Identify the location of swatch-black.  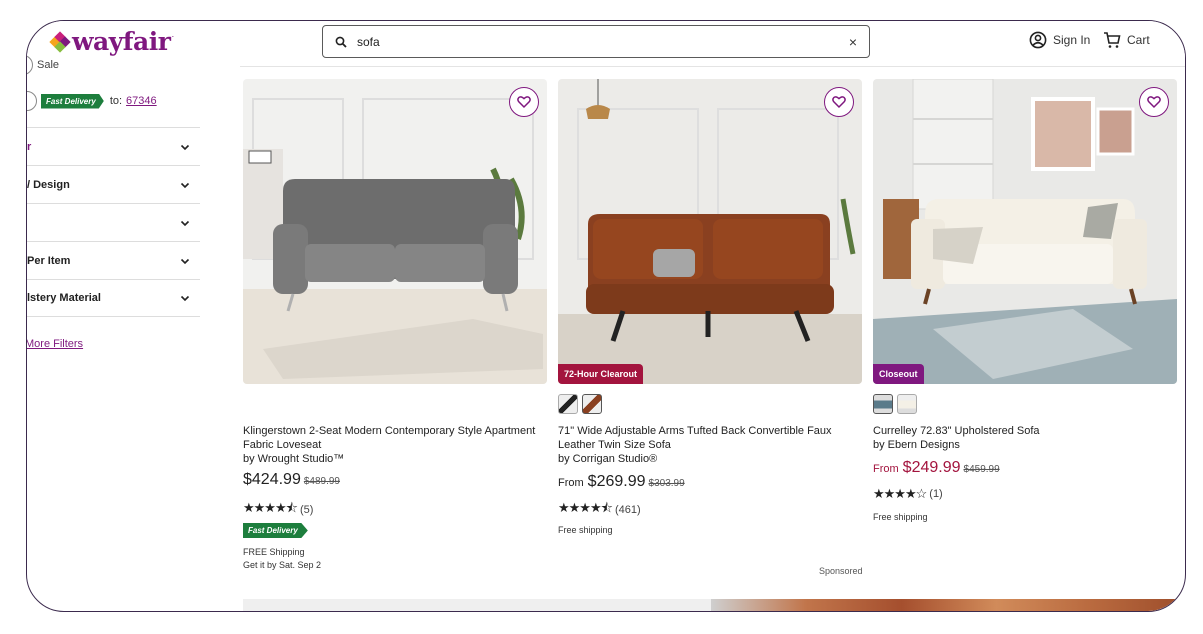
(568, 404).